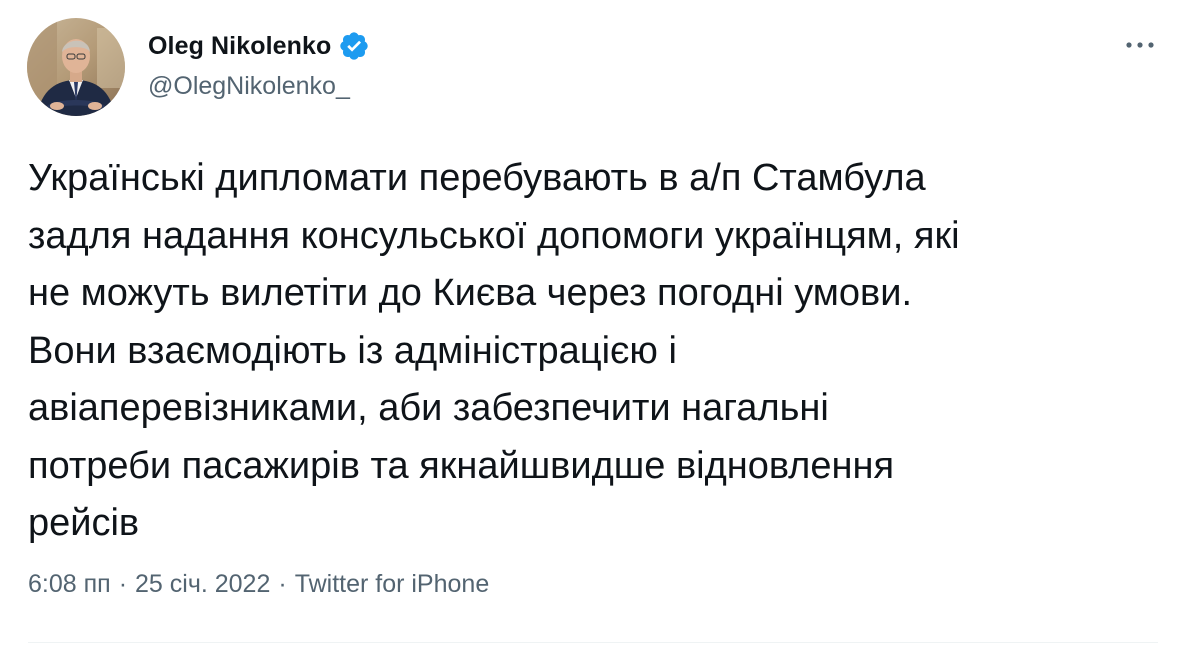 This screenshot has width=1196, height=646. I want to click on tweet-time: 6:08 пп, so click(69, 584).